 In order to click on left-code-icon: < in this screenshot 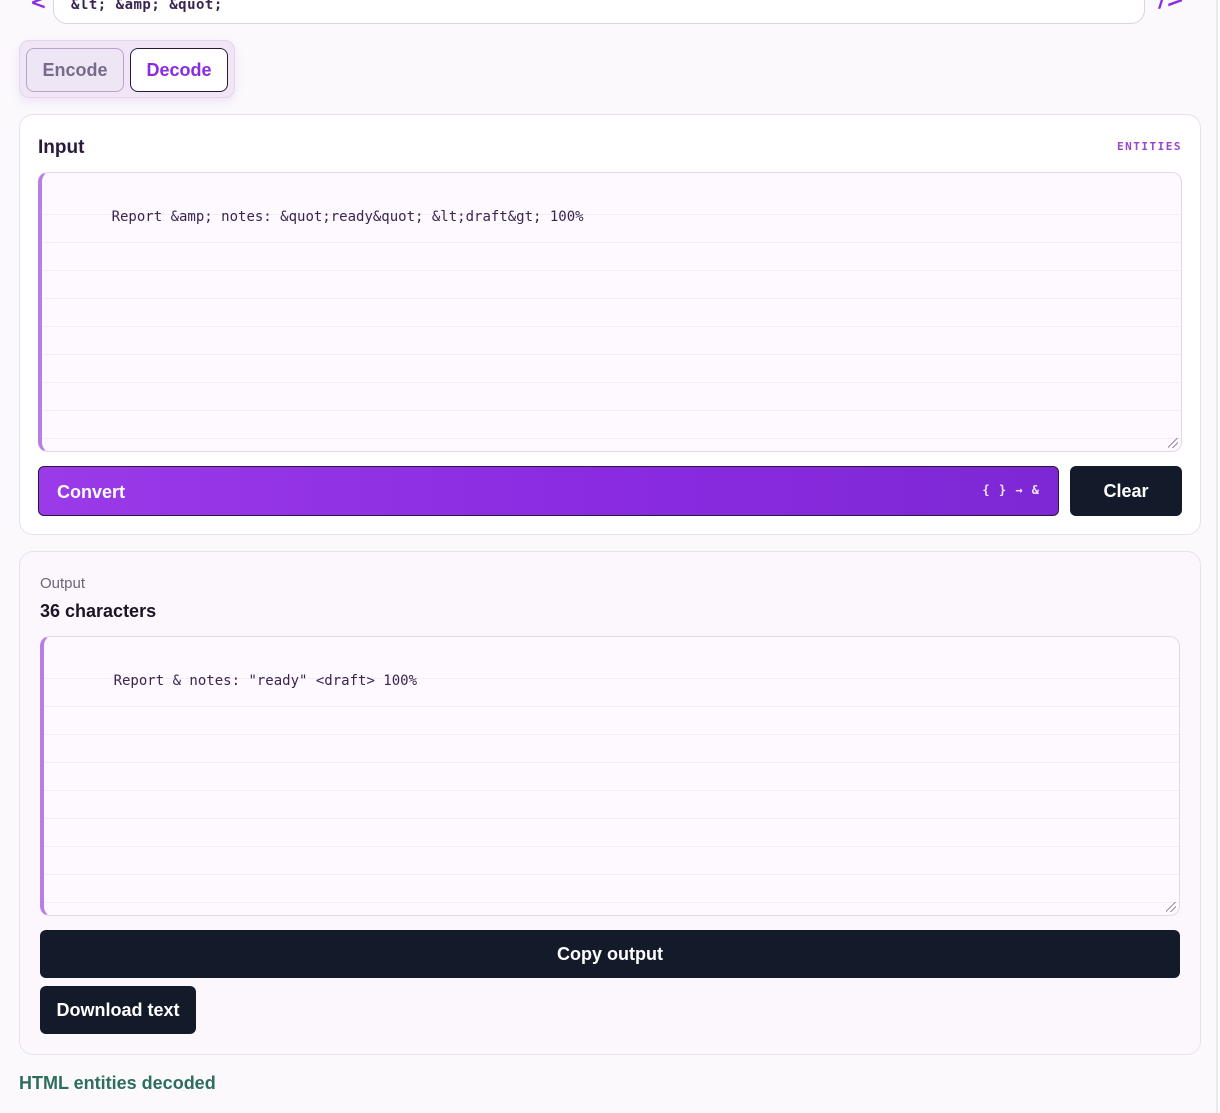, I will do `click(38, 7)`.